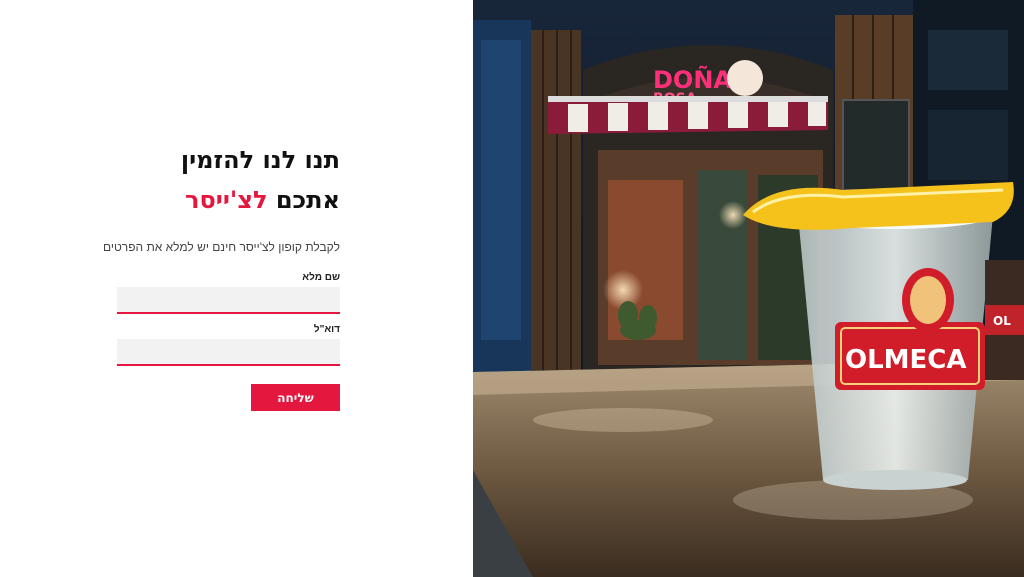 The image size is (1024, 577). What do you see at coordinates (260, 160) in the screenshot?
I see `headline-line-1: תנו לנו להזמין` at bounding box center [260, 160].